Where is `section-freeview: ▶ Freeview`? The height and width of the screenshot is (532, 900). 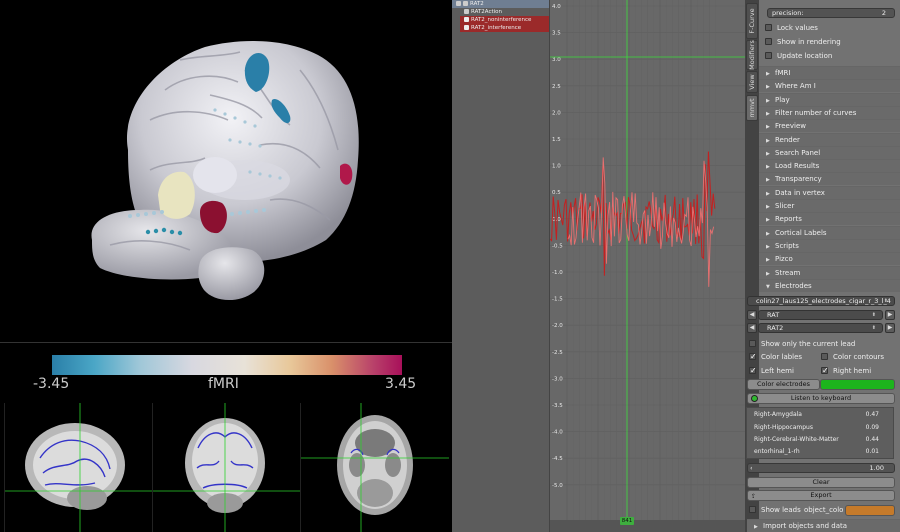 section-freeview: ▶ Freeview is located at coordinates (829, 126).